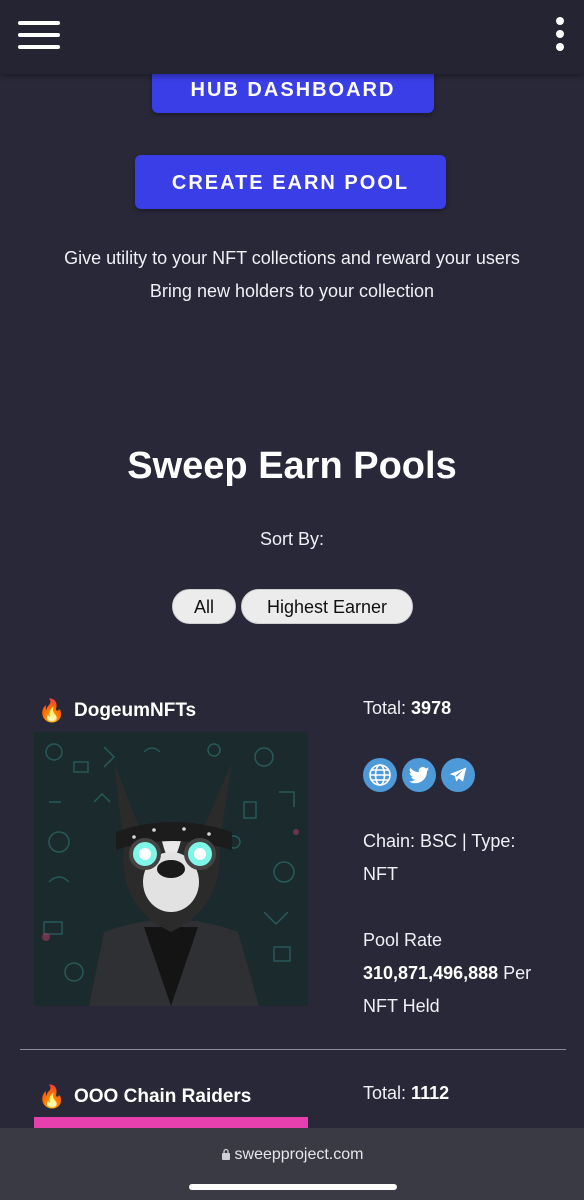 The height and width of the screenshot is (1200, 584). I want to click on top-bar, so click(292, 37).